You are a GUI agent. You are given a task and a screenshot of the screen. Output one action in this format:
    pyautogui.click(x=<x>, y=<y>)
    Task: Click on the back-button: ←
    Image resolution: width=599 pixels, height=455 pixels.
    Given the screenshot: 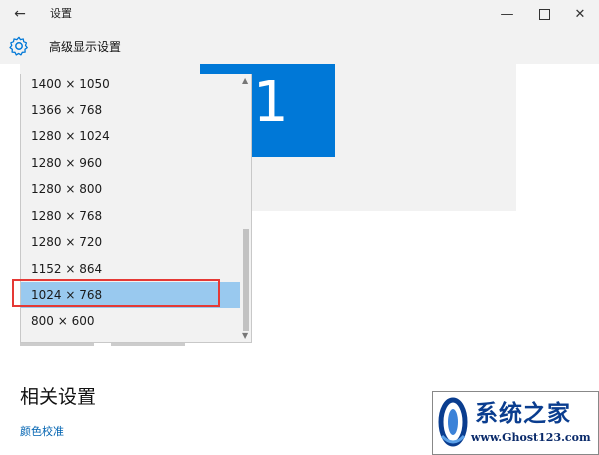 What is the action you would take?
    pyautogui.click(x=20, y=14)
    